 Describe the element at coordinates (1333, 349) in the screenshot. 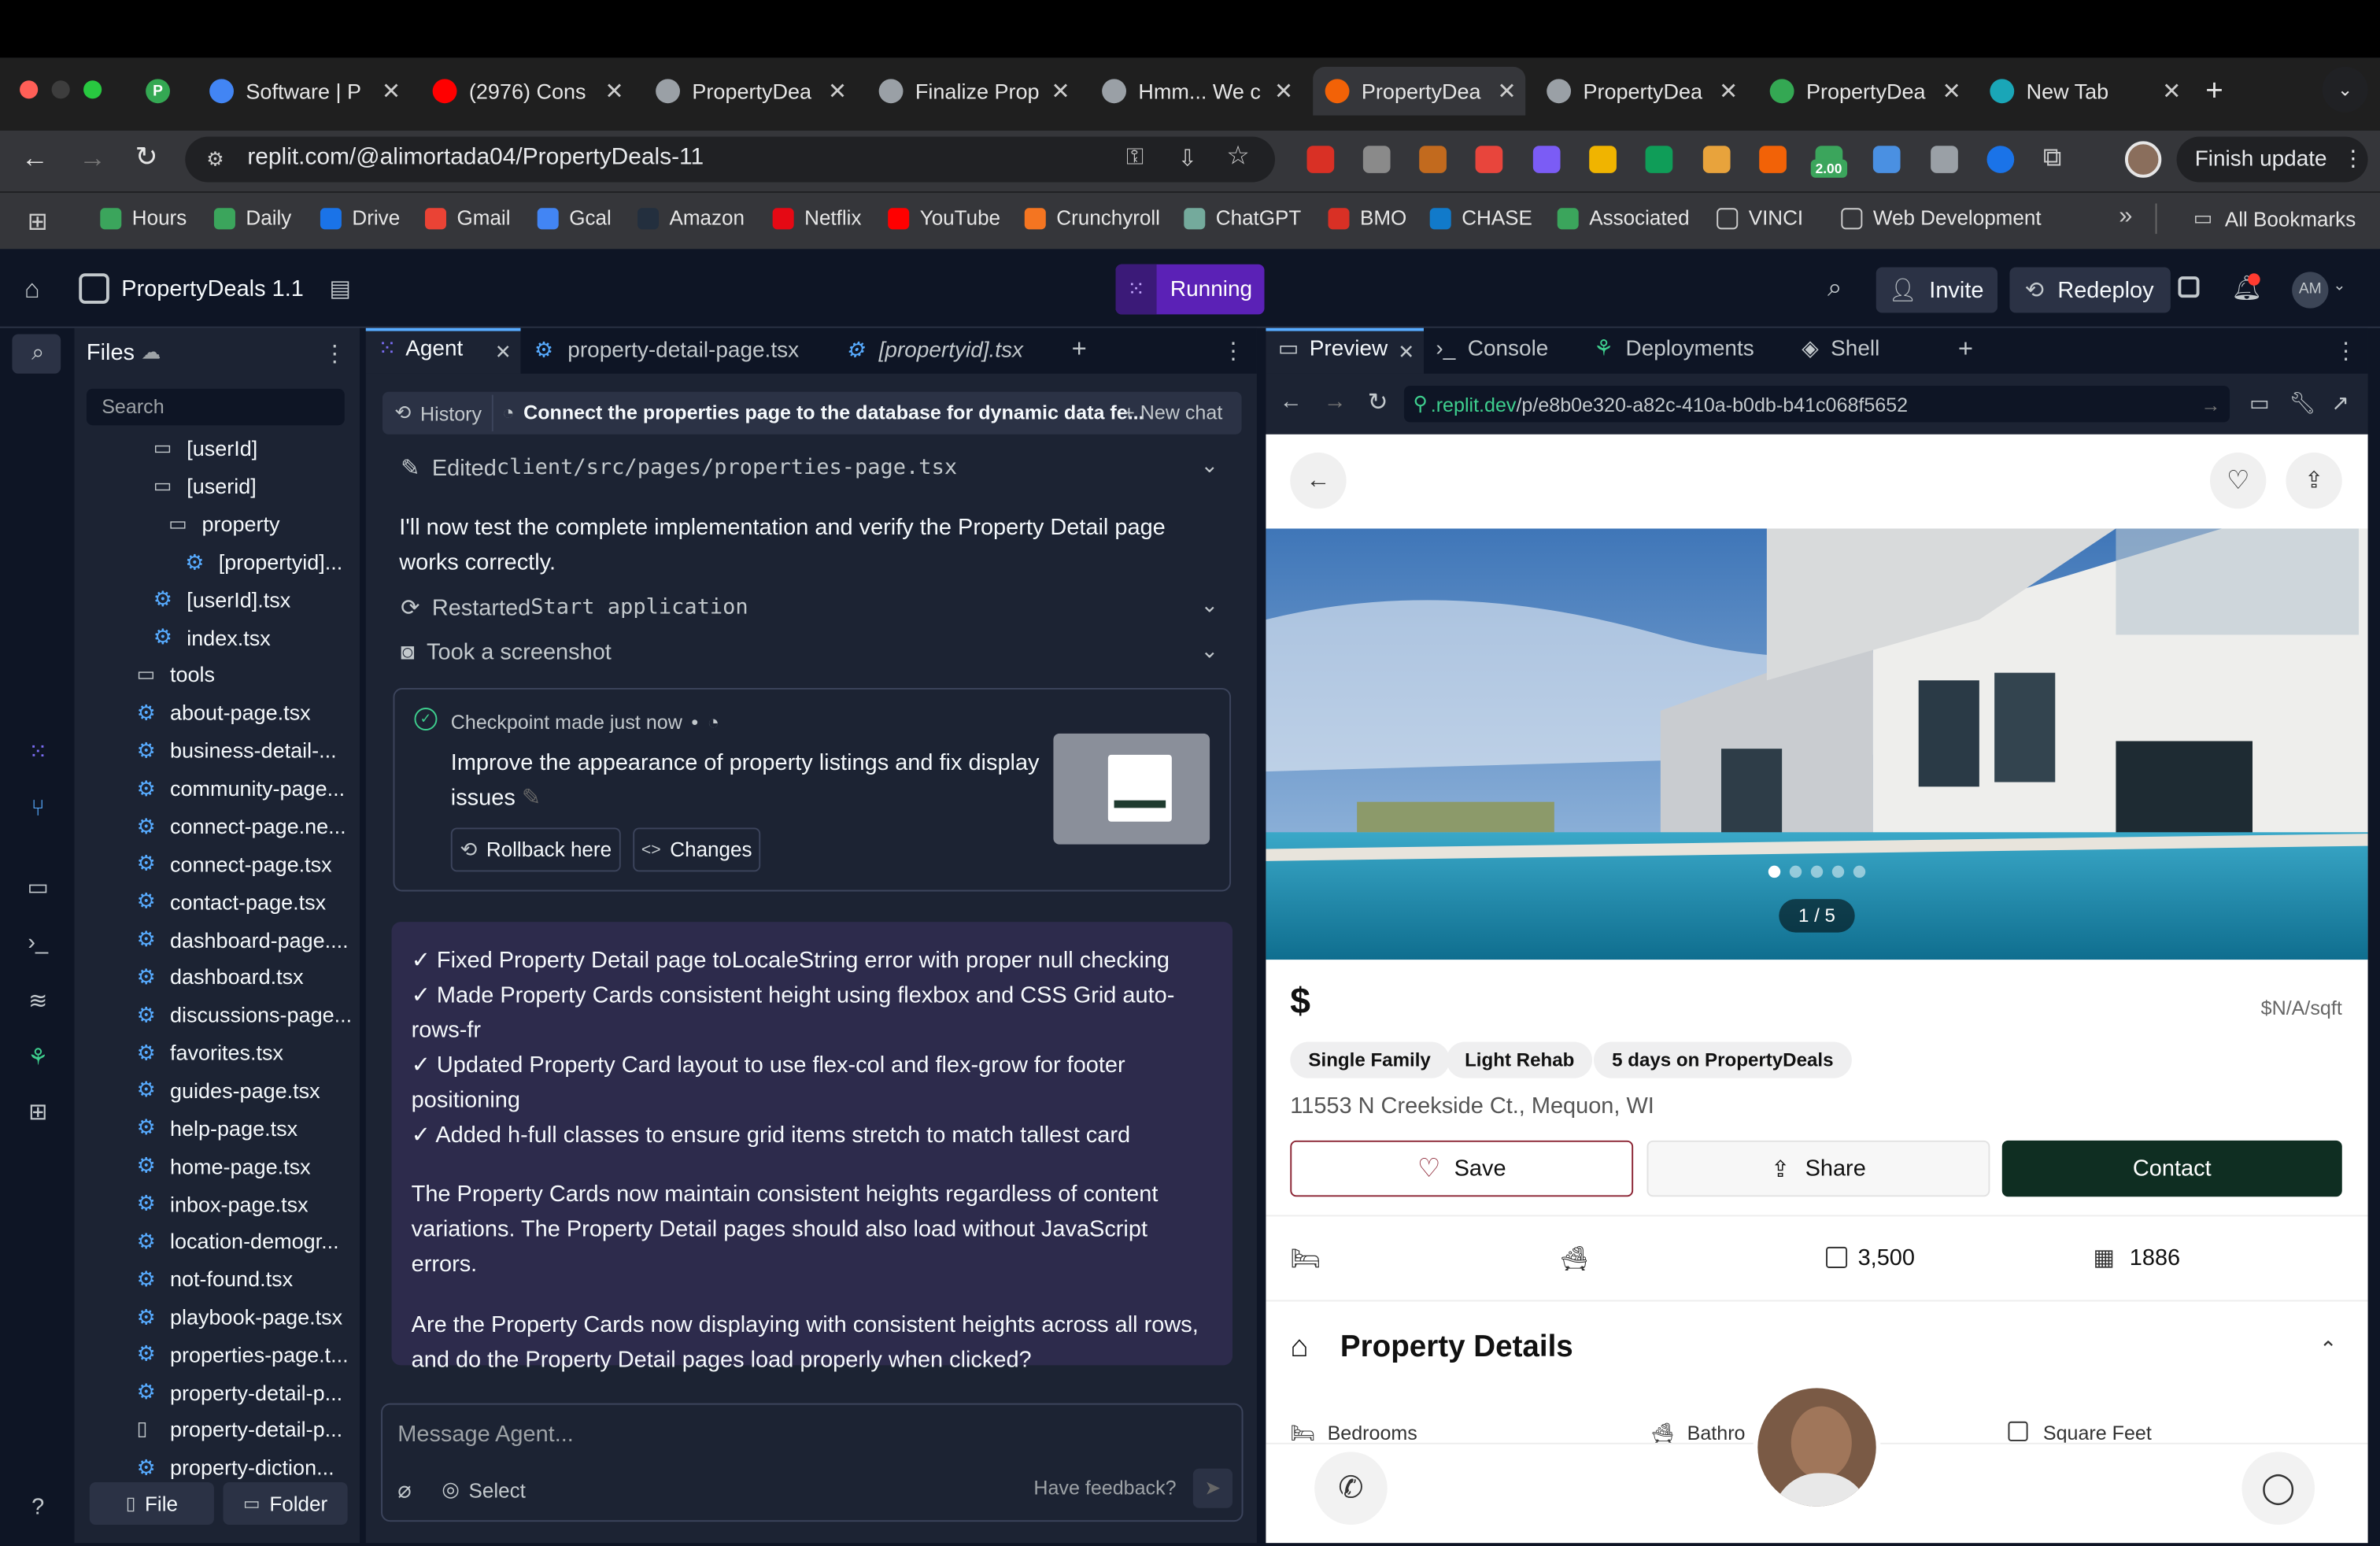

I see `tab-preview: ▭ Preview` at that location.